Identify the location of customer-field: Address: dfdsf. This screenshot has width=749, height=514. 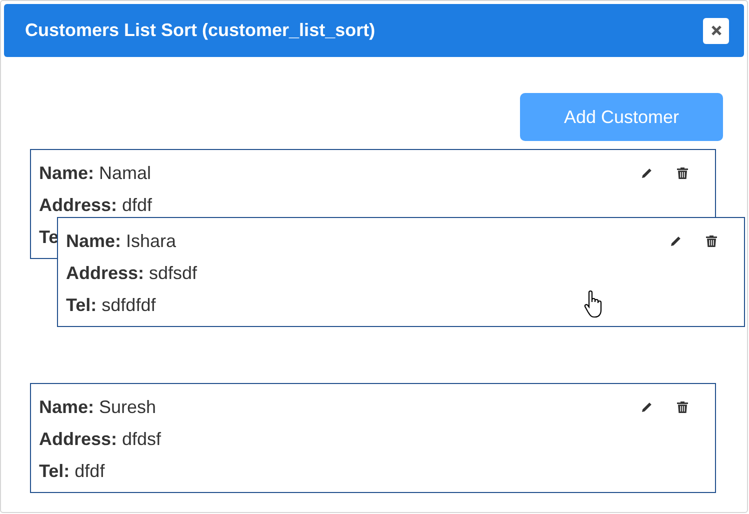
(100, 439).